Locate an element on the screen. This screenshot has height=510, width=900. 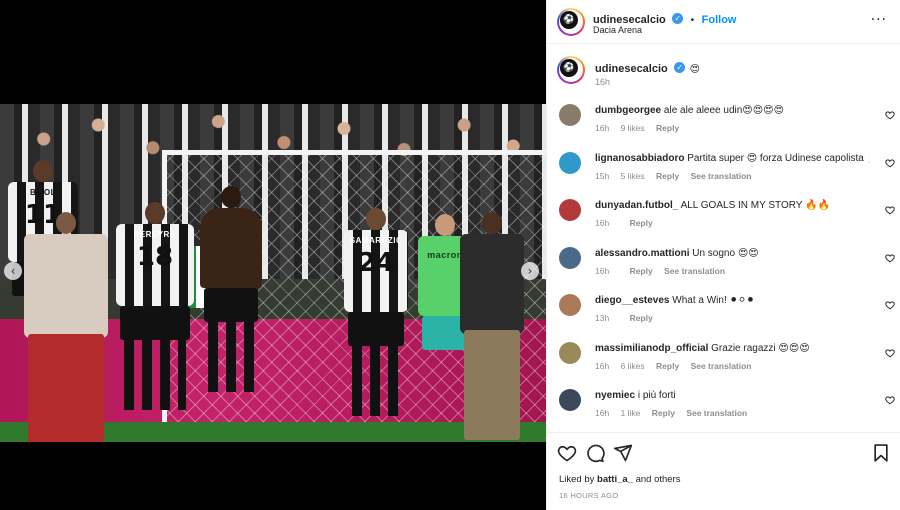
follow-button: Follow is located at coordinates (719, 20).